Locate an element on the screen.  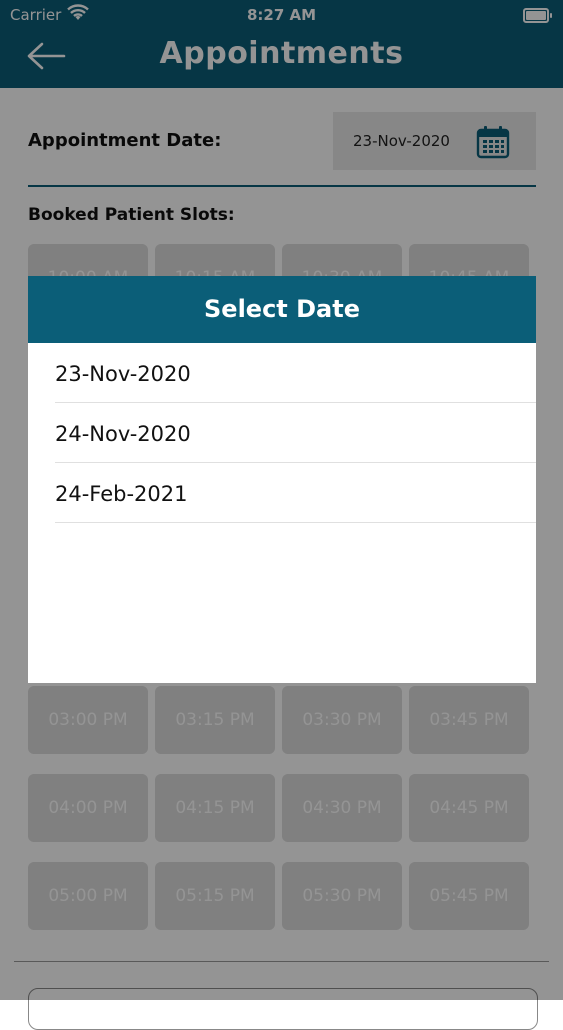
dialog-title: Select Date is located at coordinates (282, 309).